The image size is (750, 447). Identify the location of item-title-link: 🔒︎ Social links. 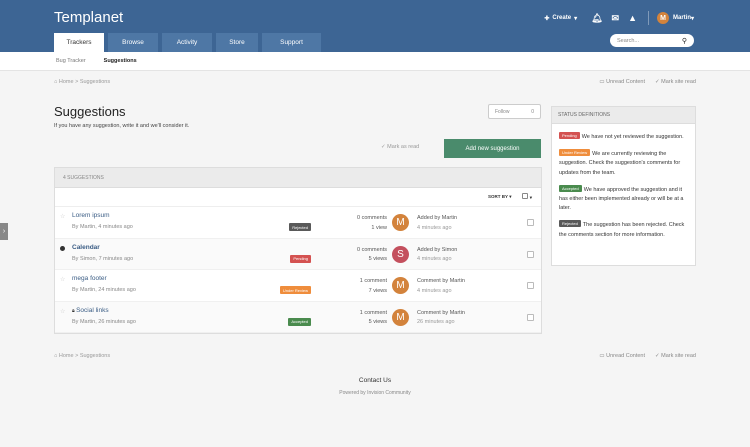
(90, 310).